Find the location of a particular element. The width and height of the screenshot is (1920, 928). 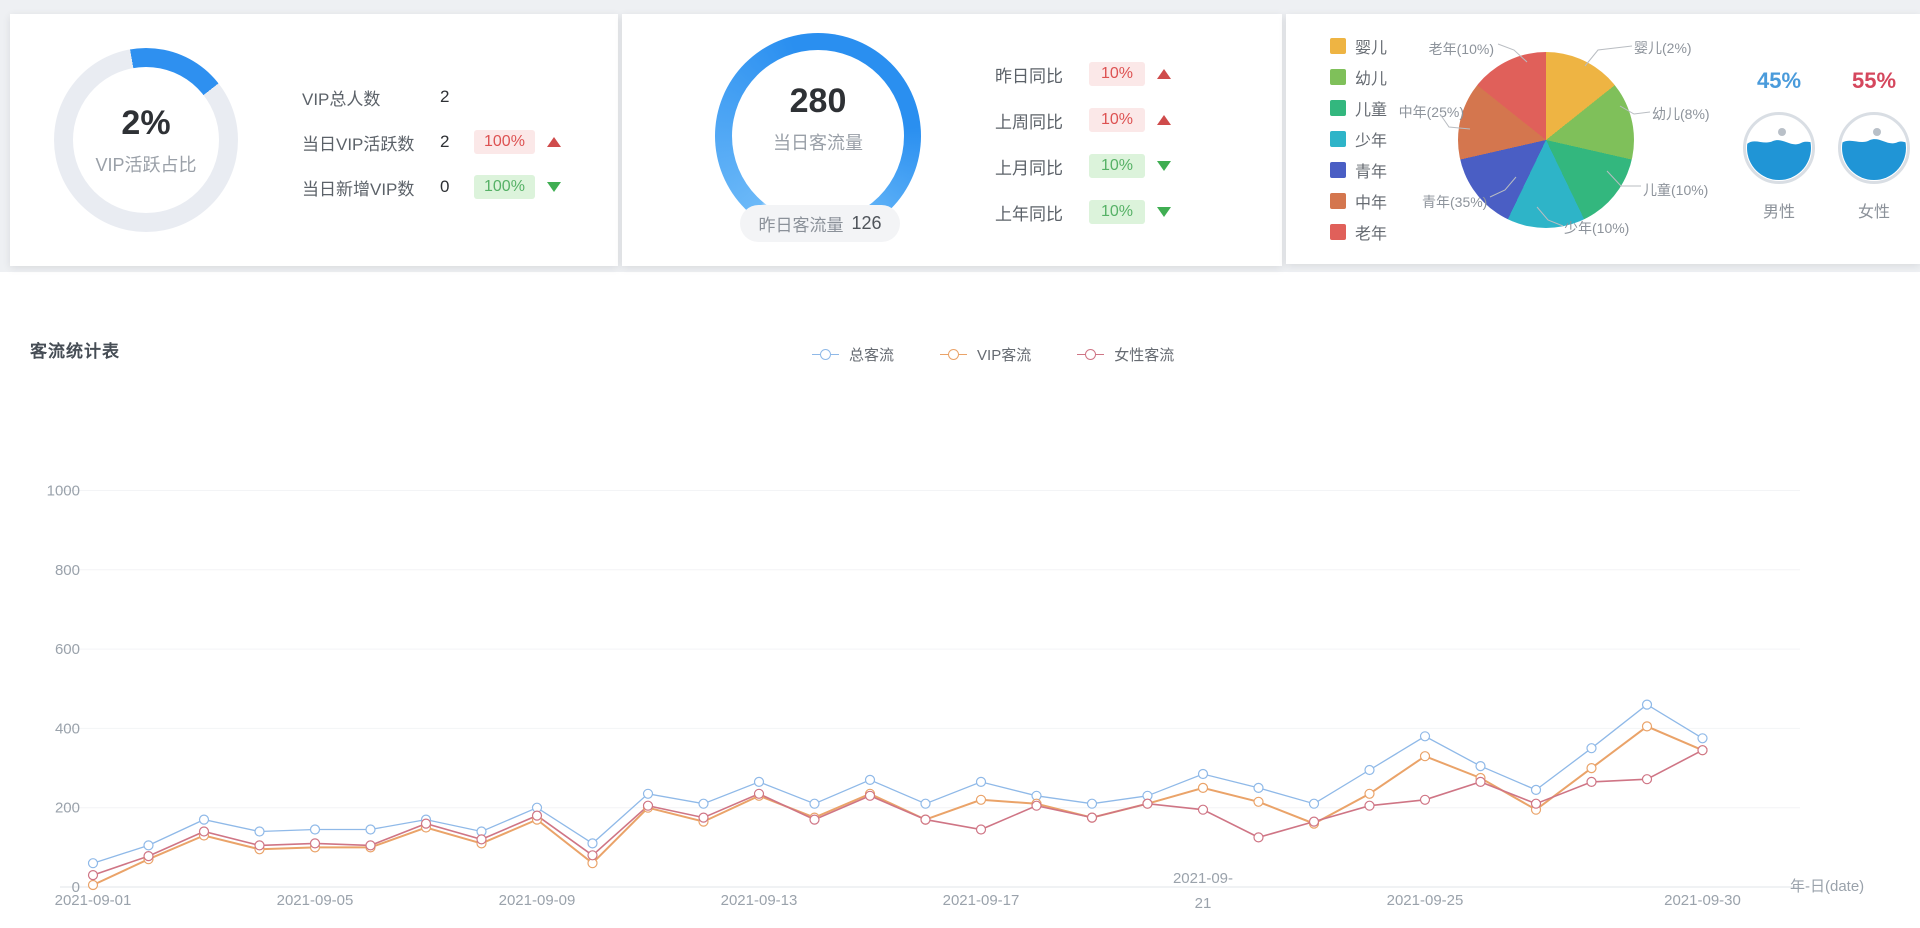

svg-text: 2021-09-13 is located at coordinates (759, 900).